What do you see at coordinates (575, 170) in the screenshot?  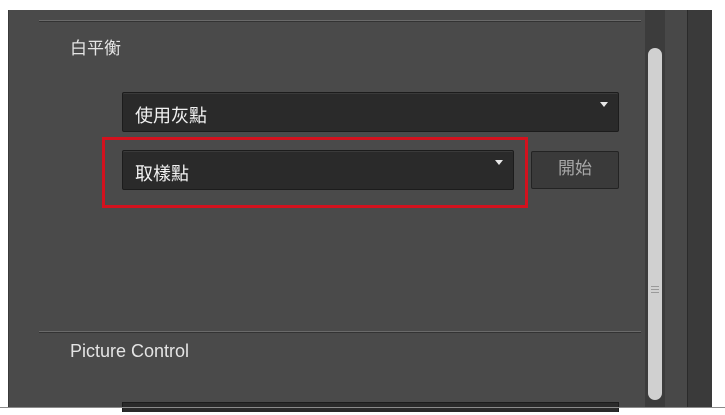 I see `start-button: 開始` at bounding box center [575, 170].